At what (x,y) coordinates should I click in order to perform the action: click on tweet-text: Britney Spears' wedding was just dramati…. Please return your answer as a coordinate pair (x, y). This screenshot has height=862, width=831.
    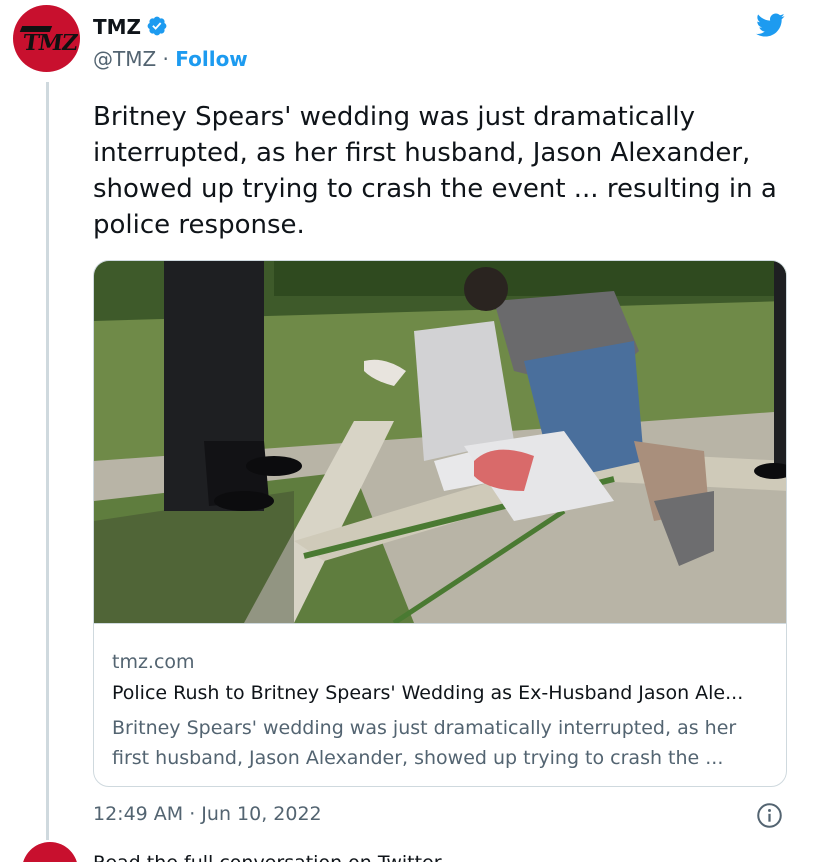
    Looking at the image, I should click on (435, 171).